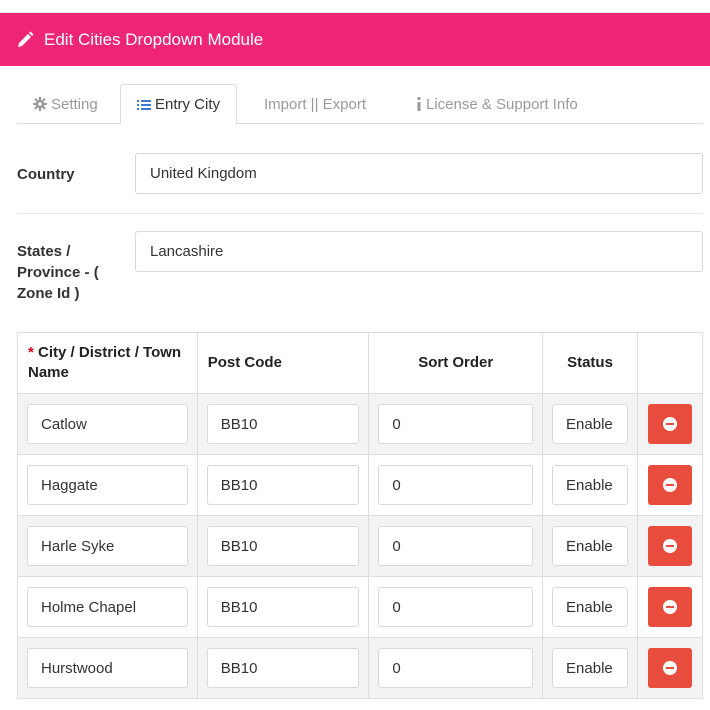 The height and width of the screenshot is (710, 710). I want to click on table-row: Haggate BB10 0 Enable, so click(360, 485).